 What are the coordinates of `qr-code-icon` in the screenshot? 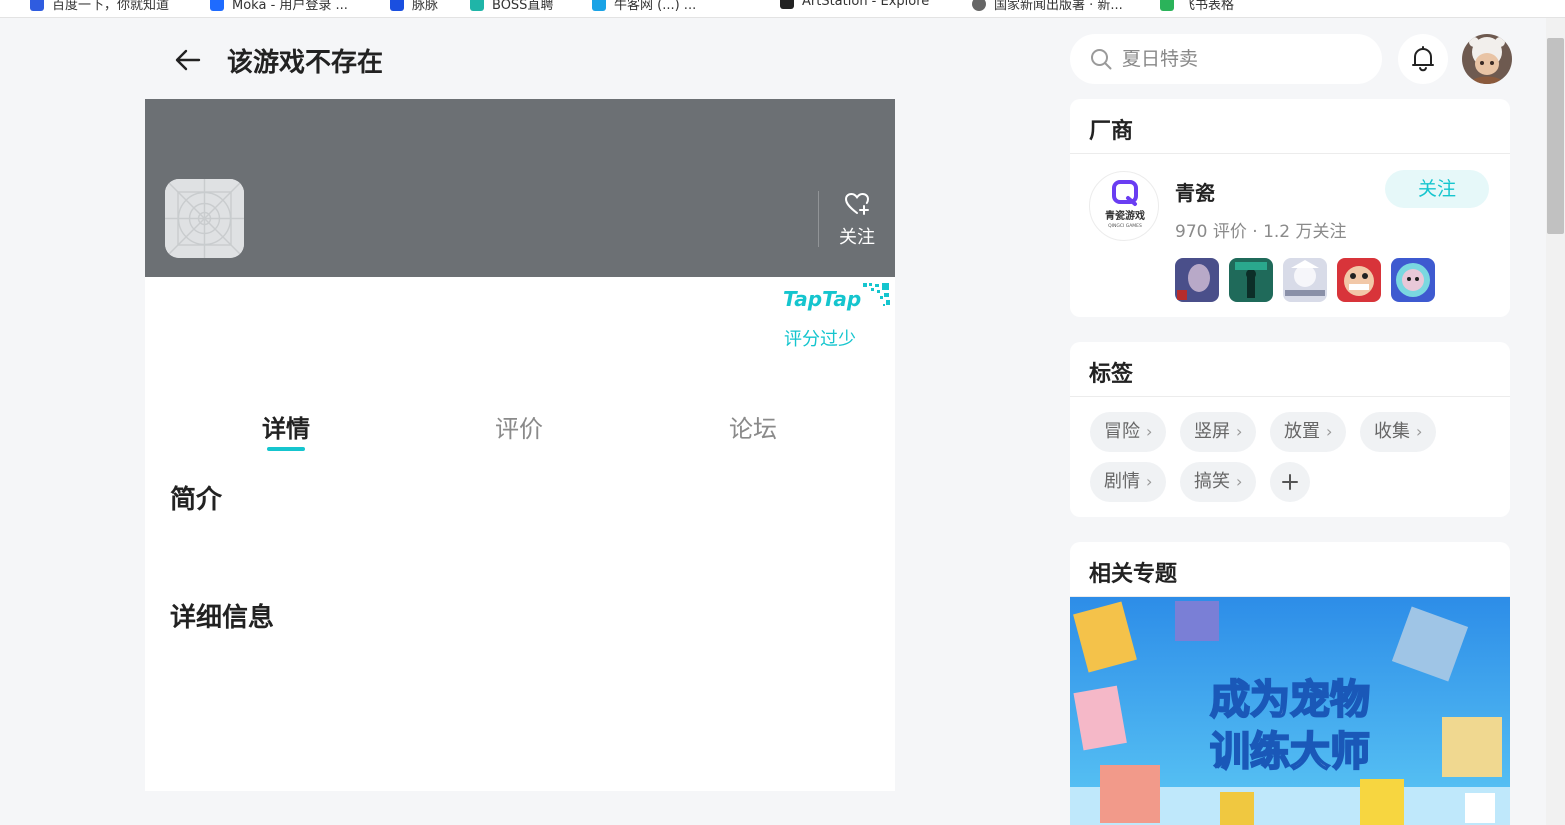 It's located at (876, 297).